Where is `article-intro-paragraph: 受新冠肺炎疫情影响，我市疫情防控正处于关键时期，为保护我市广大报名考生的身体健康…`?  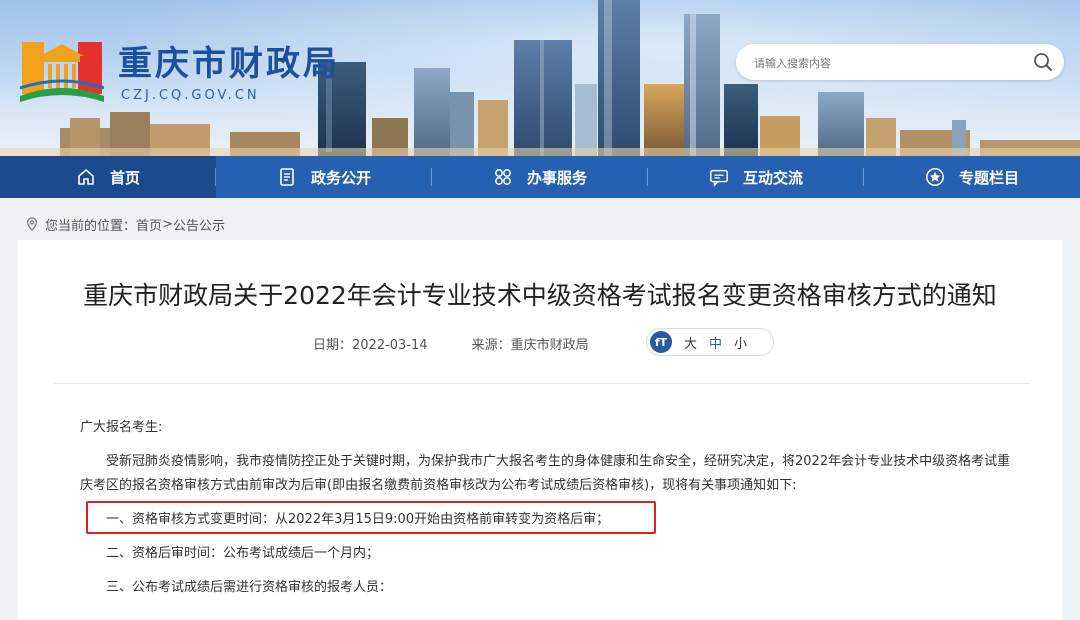
article-intro-paragraph: 受新冠肺炎疫情影响，我市疫情防控正处于关键时期，为保护我市广大报名考生的身体健康… is located at coordinates (545, 473).